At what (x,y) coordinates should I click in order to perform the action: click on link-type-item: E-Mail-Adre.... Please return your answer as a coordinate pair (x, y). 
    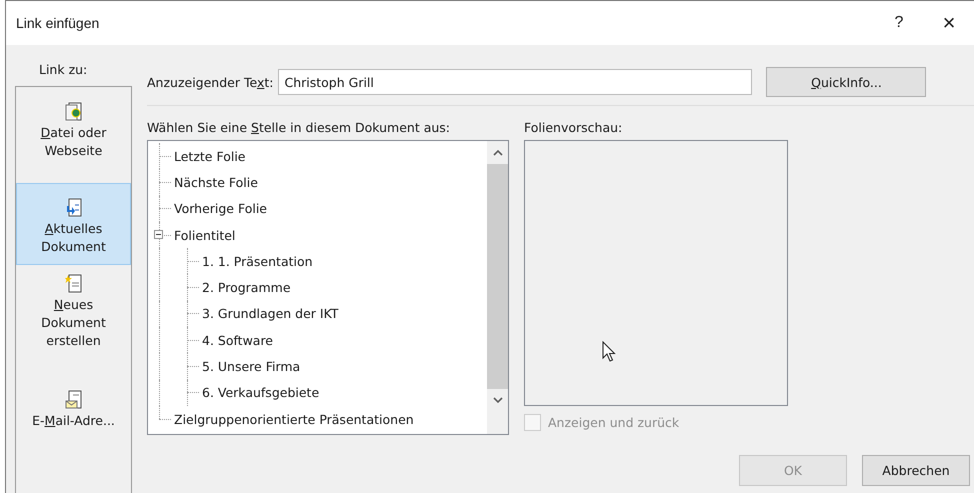
    Looking at the image, I should click on (73, 426).